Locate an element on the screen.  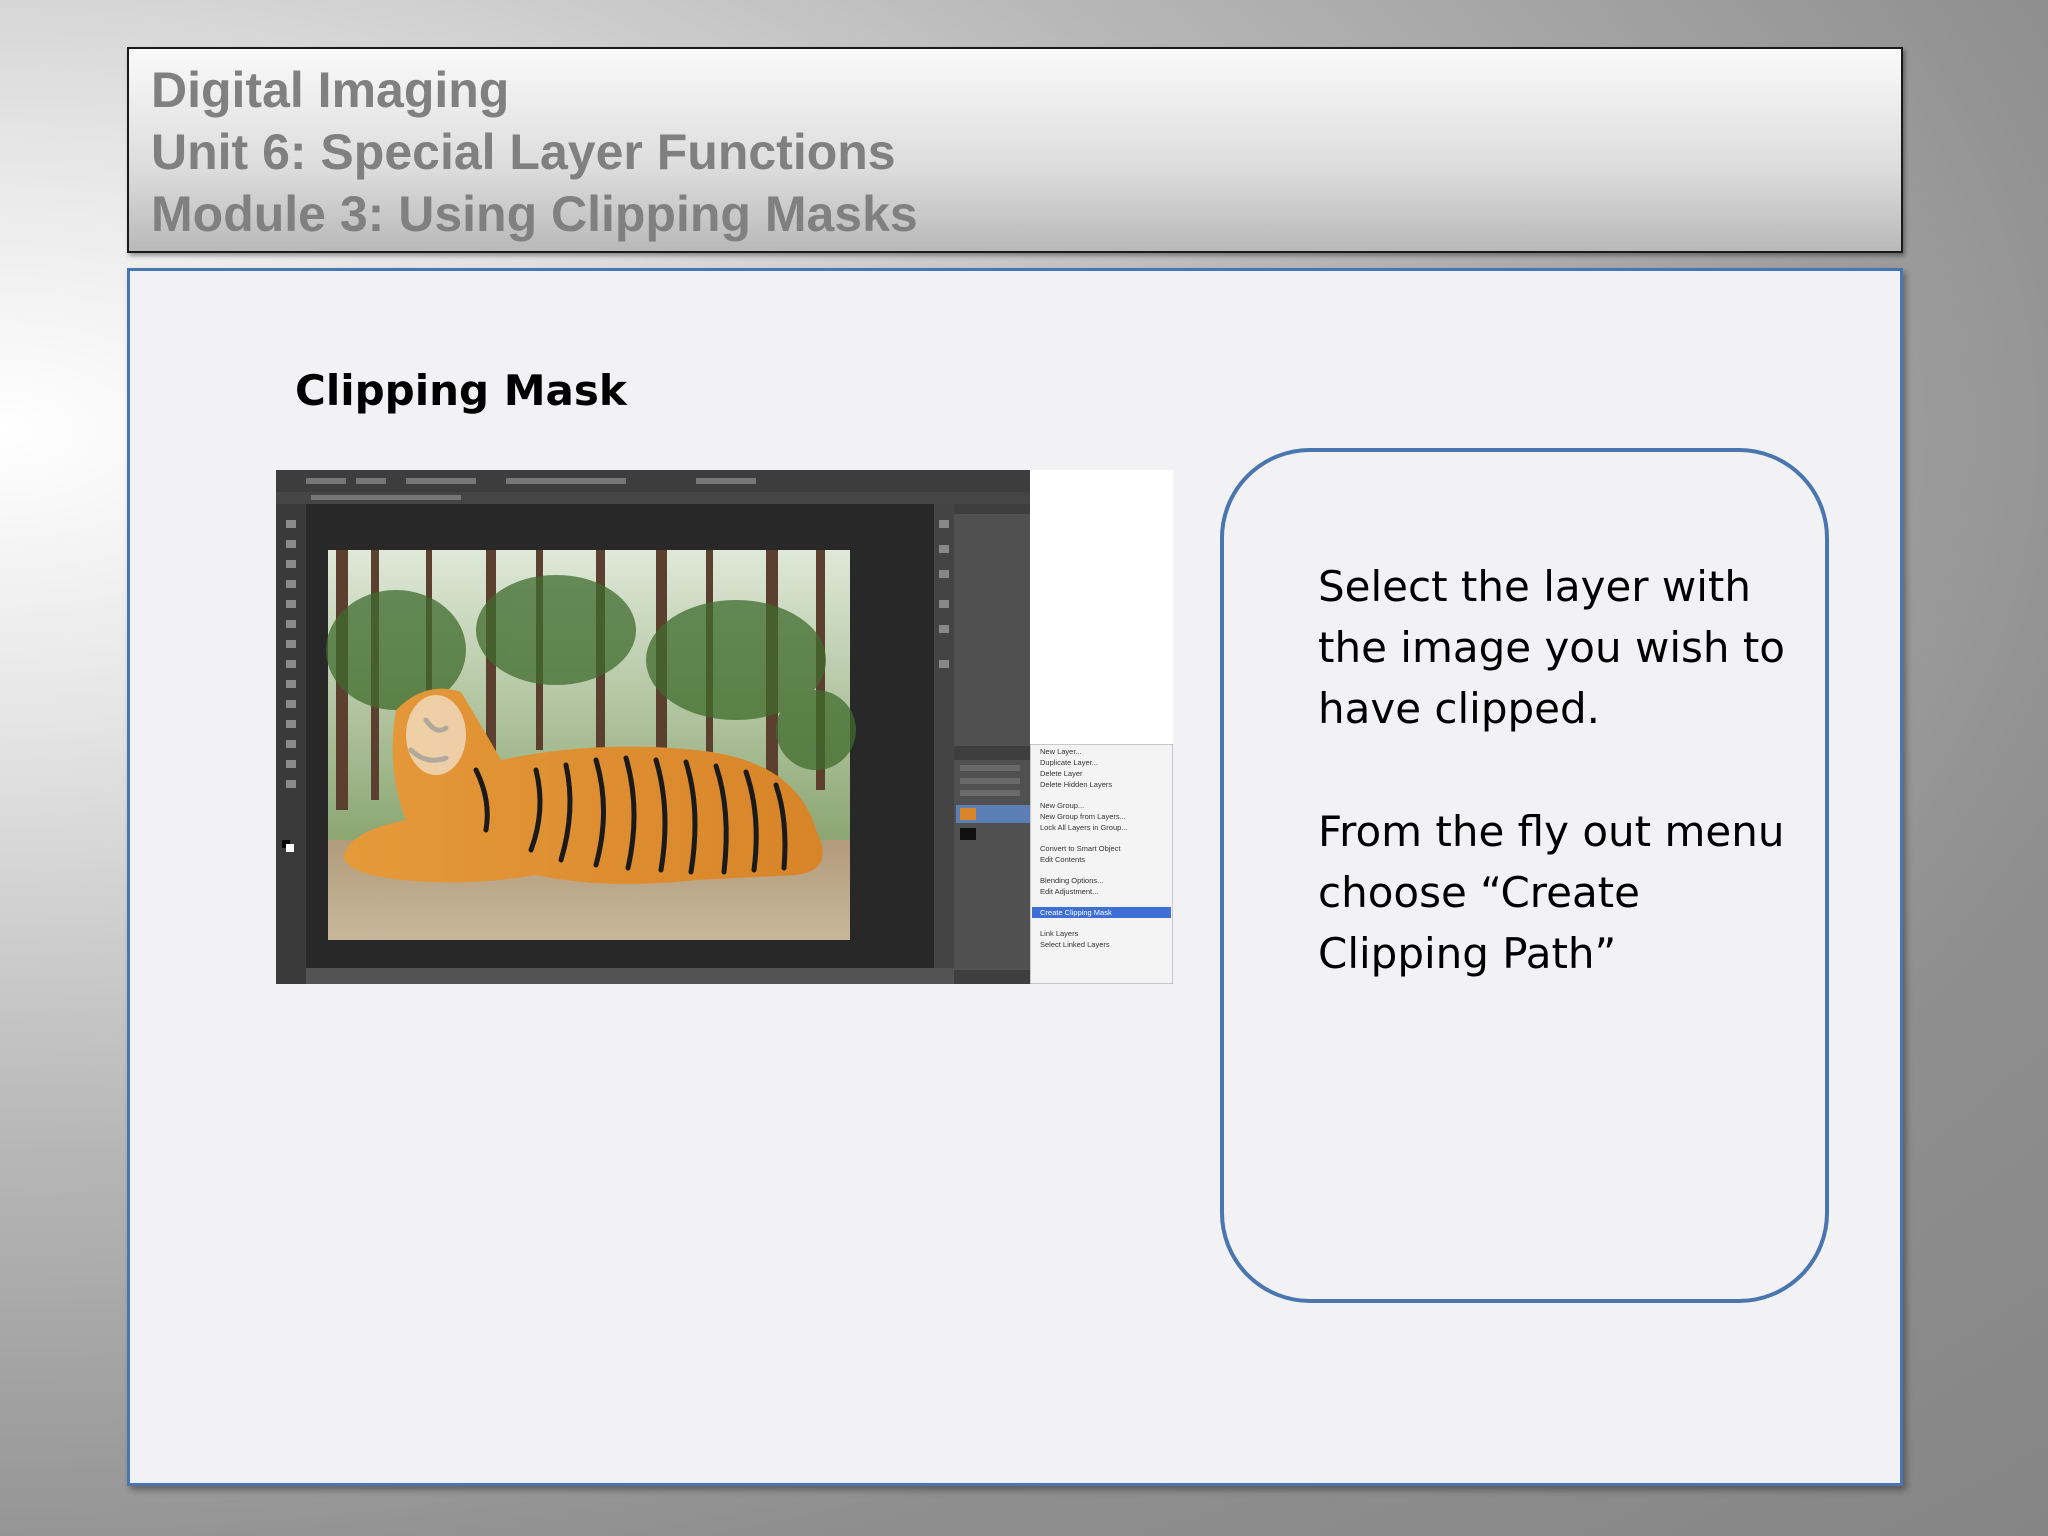
flyout-menu-item: Create Clipping Mask is located at coordinates (1076, 912).